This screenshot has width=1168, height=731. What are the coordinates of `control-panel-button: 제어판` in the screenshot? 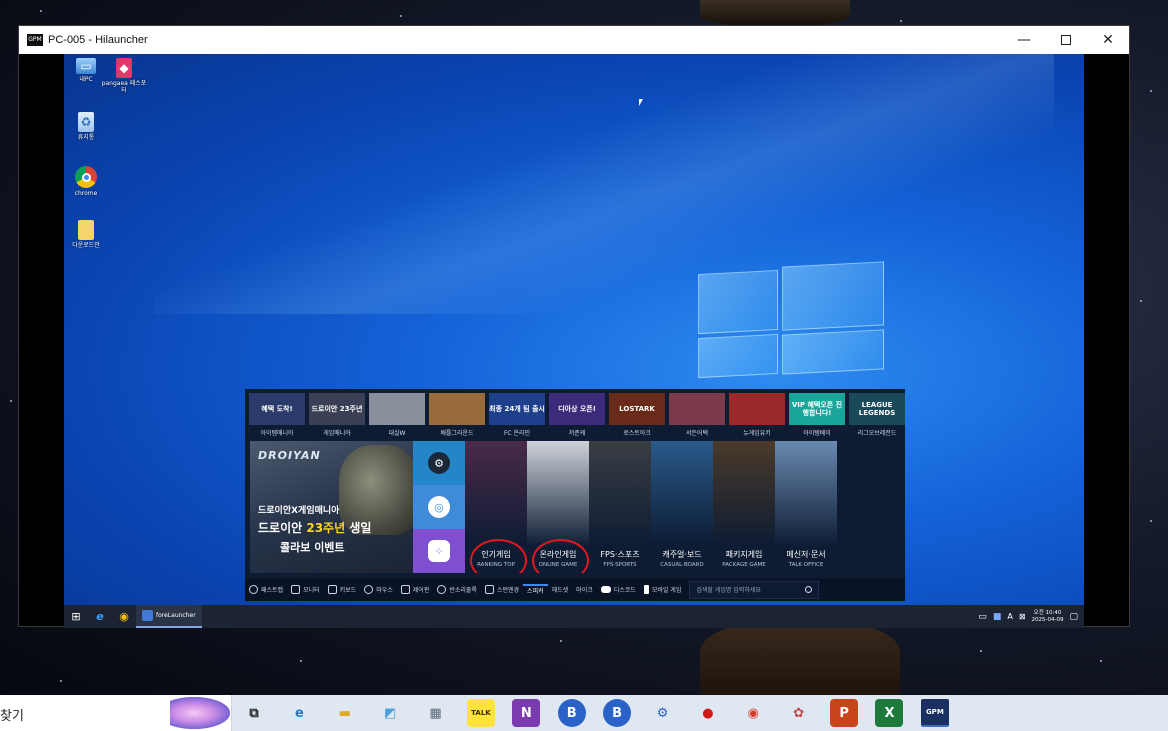 It's located at (415, 589).